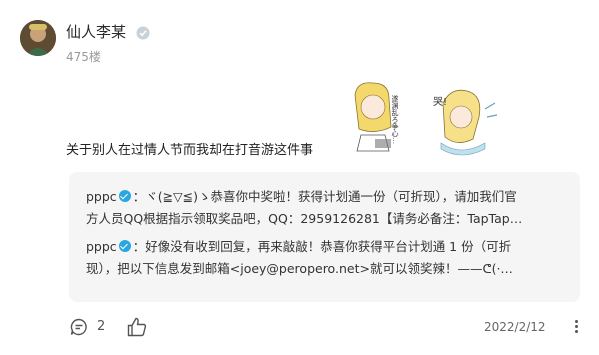 The image size is (599, 355). What do you see at coordinates (465, 122) in the screenshot?
I see `sticker-right: 哭!` at bounding box center [465, 122].